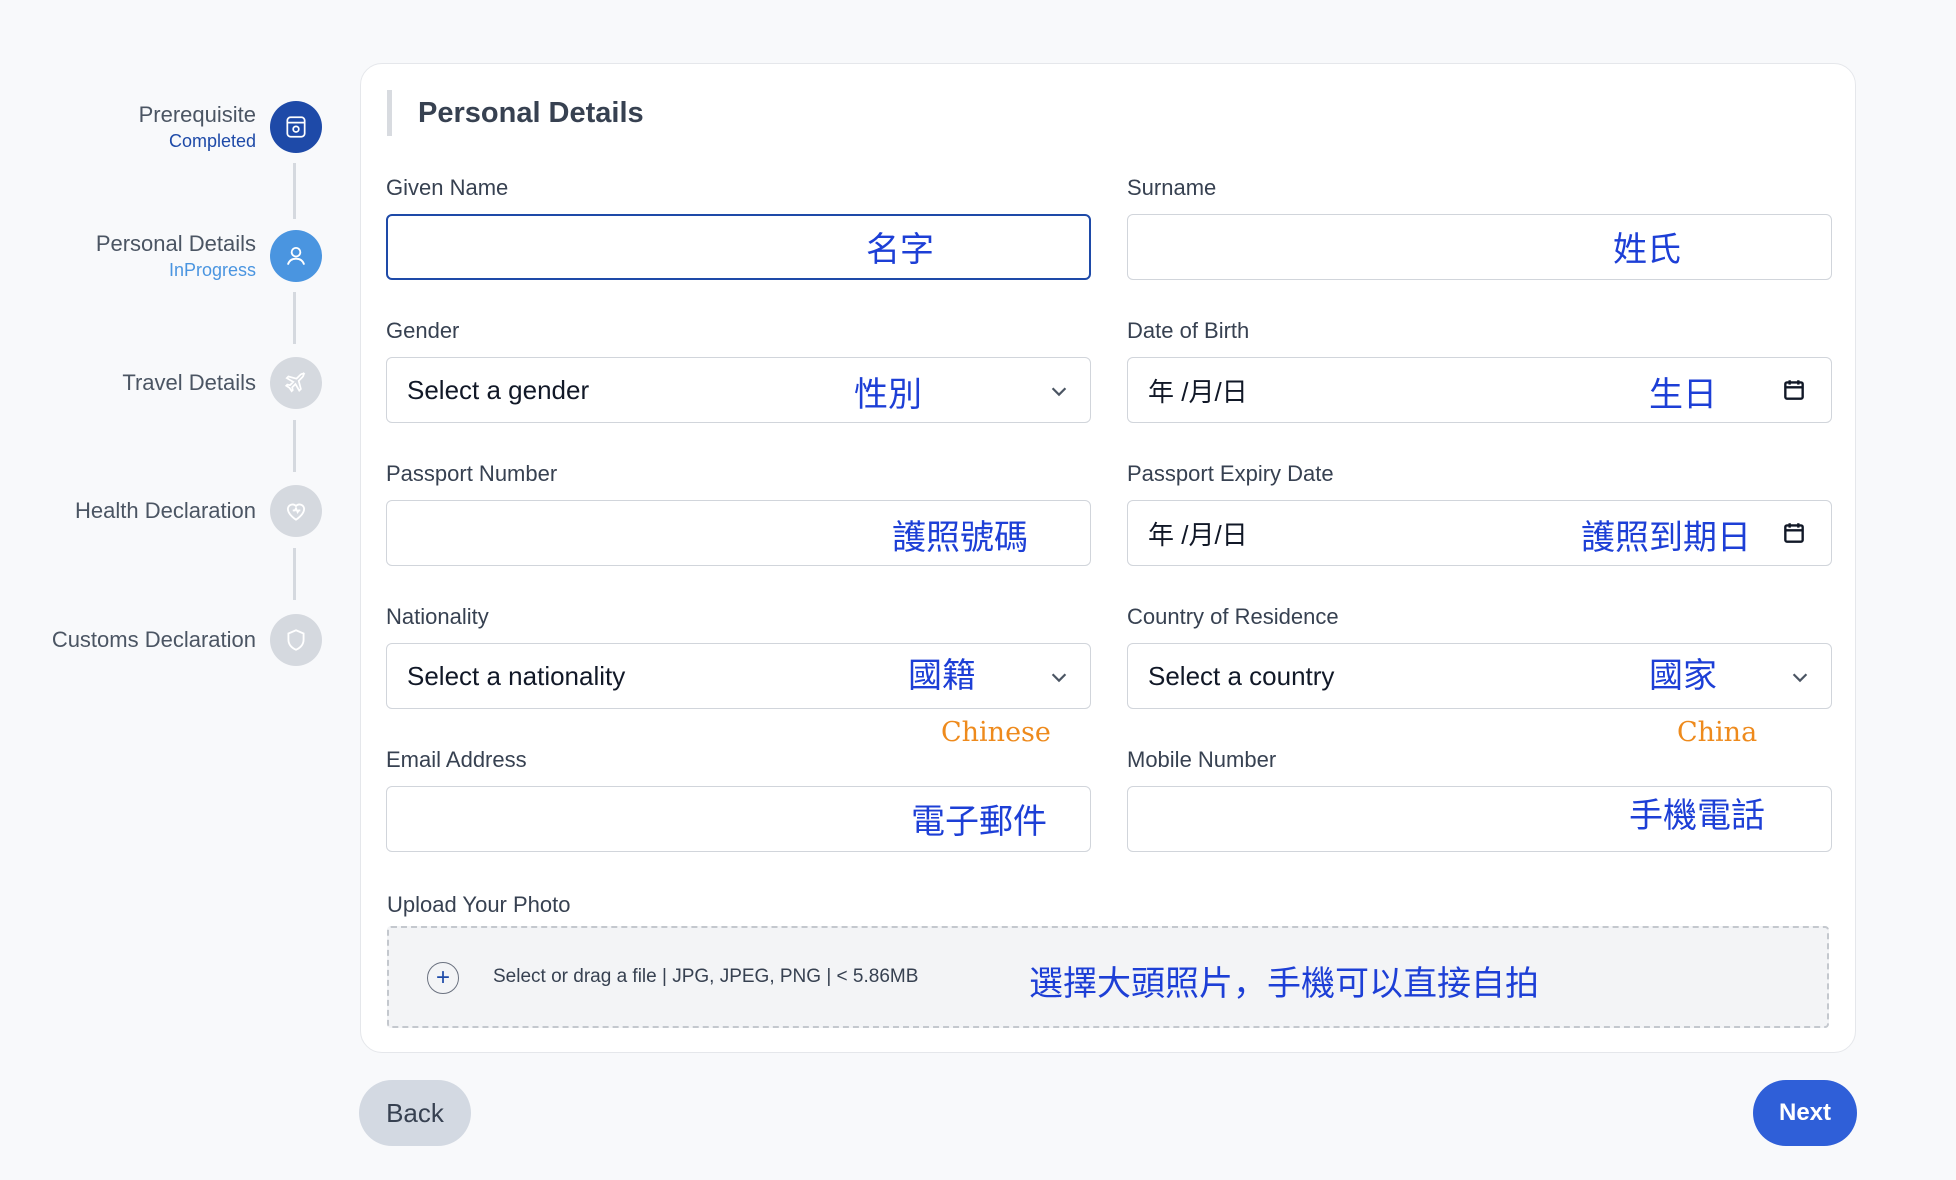  What do you see at coordinates (212, 141) in the screenshot?
I see `step-status: Completed` at bounding box center [212, 141].